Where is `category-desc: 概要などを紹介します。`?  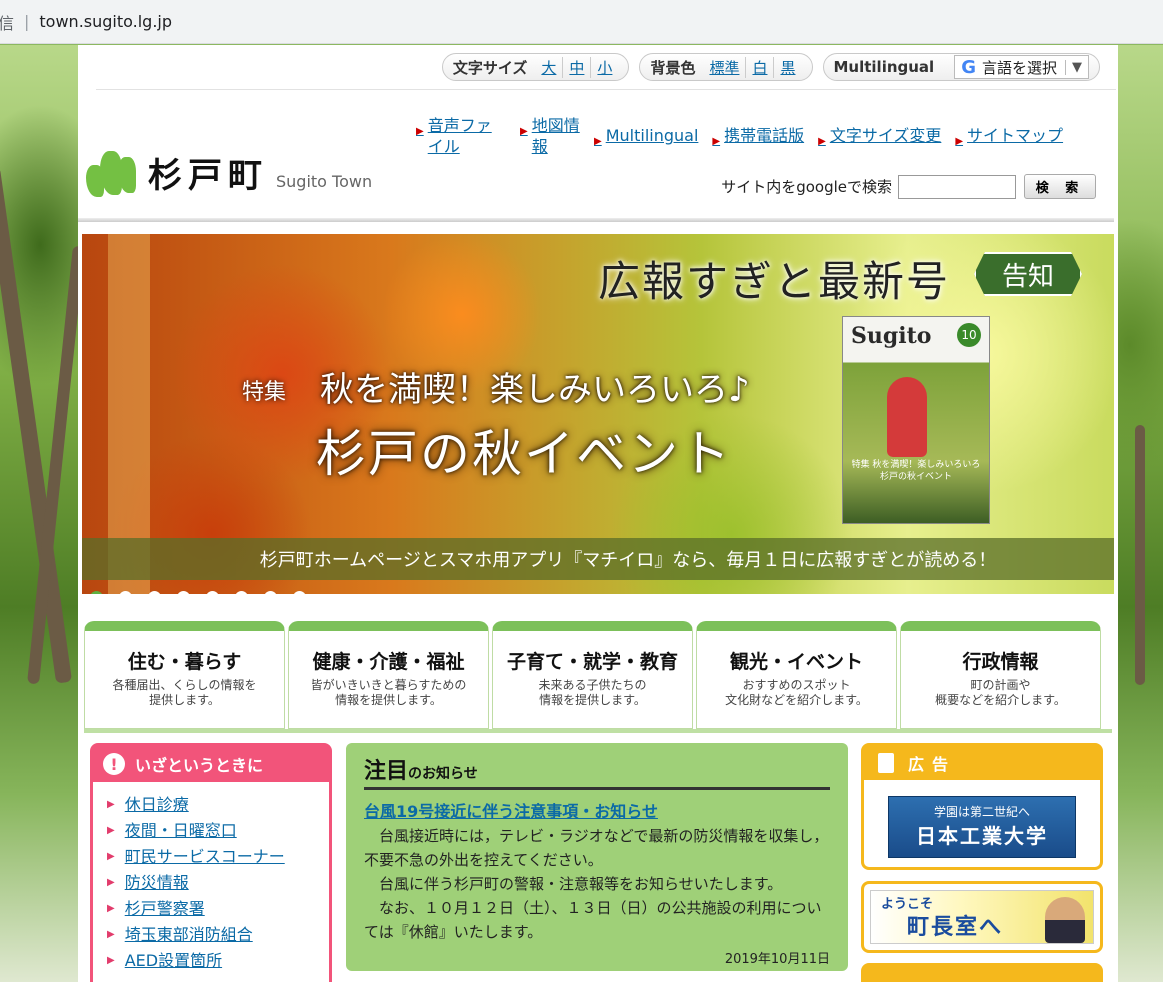 category-desc: 概要などを紹介します。 is located at coordinates (1000, 700).